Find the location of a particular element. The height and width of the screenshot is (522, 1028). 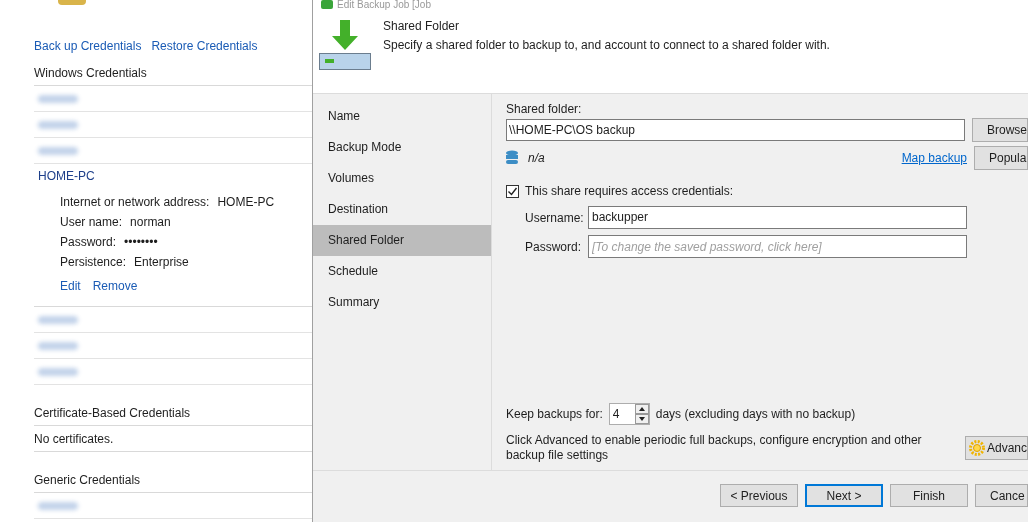

detail-label: Internet or network address: is located at coordinates (135, 202).